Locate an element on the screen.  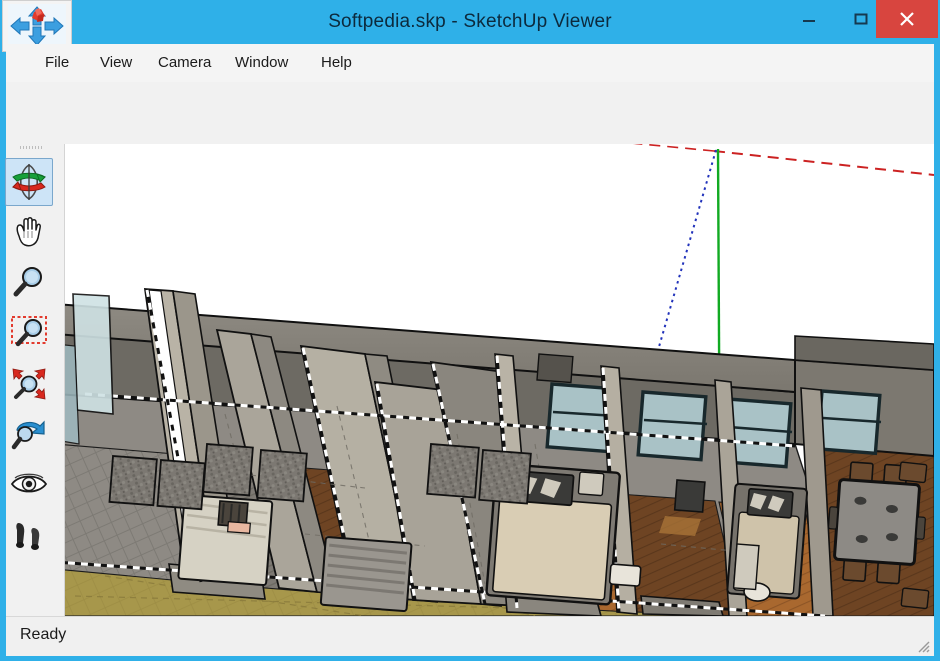
zoom-button is located at coordinates (29, 282).